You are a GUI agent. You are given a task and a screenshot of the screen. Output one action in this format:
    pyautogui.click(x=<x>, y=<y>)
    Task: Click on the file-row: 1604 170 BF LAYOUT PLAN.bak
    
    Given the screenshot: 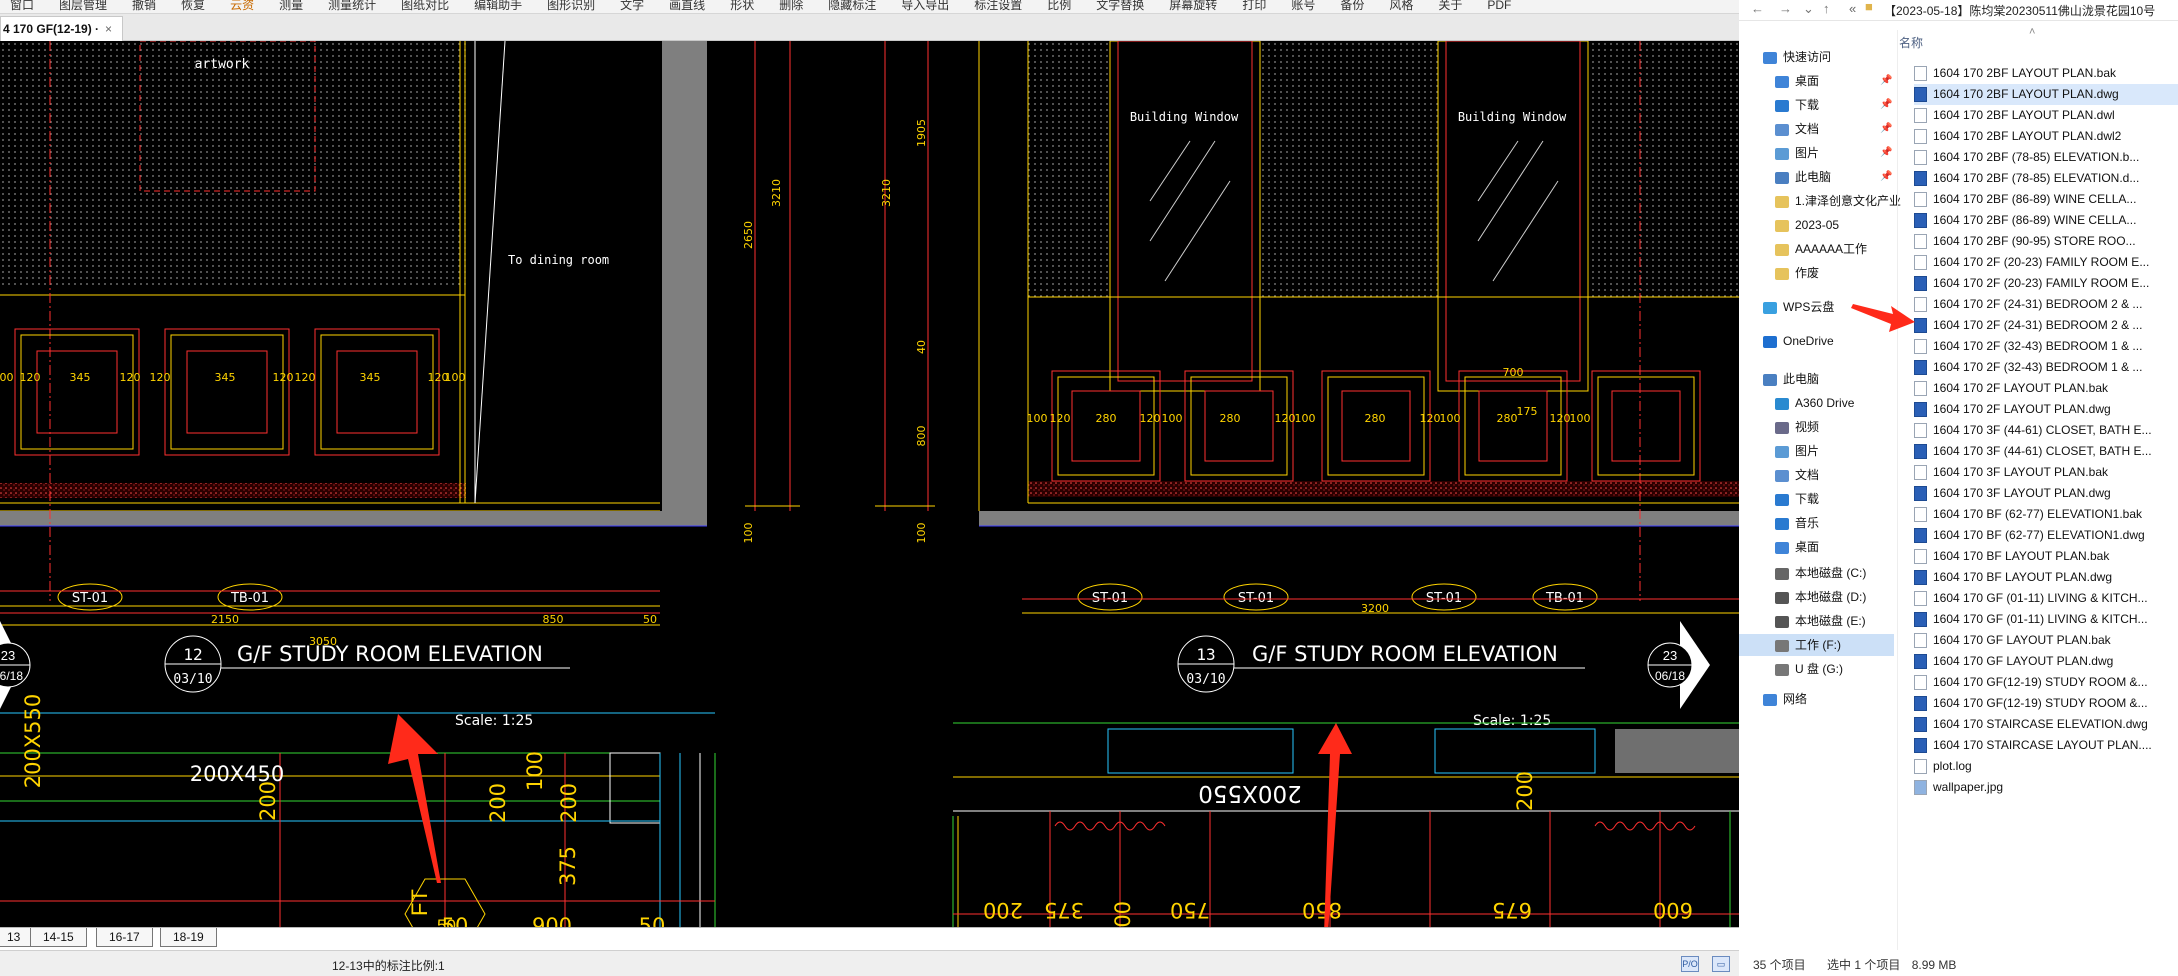 What is the action you would take?
    pyautogui.click(x=2046, y=556)
    